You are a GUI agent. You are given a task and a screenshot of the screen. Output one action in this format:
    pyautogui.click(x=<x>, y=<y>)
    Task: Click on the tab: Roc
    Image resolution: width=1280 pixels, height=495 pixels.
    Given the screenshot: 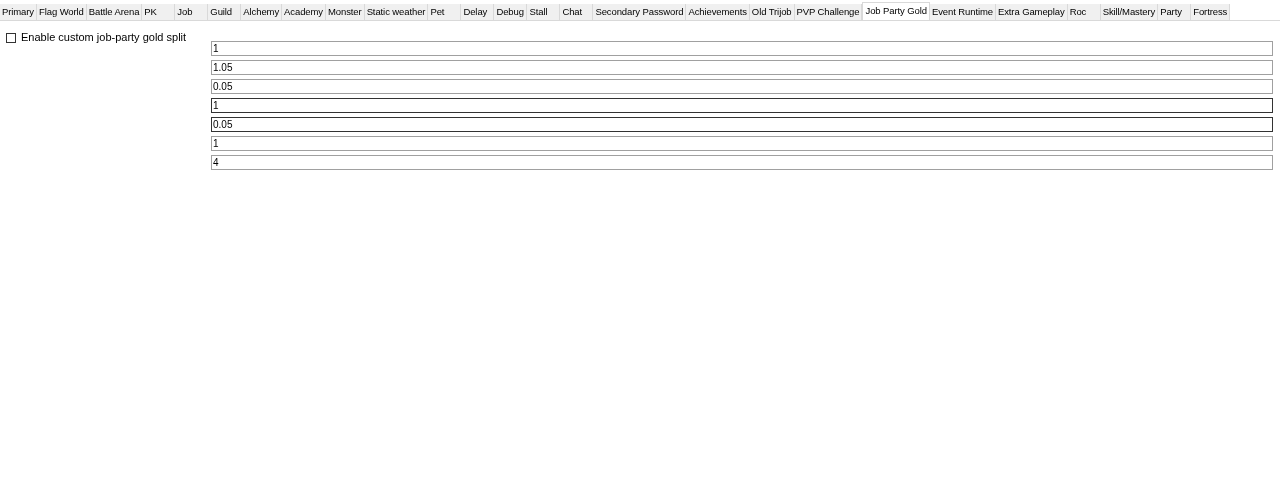 What is the action you would take?
    pyautogui.click(x=1084, y=12)
    